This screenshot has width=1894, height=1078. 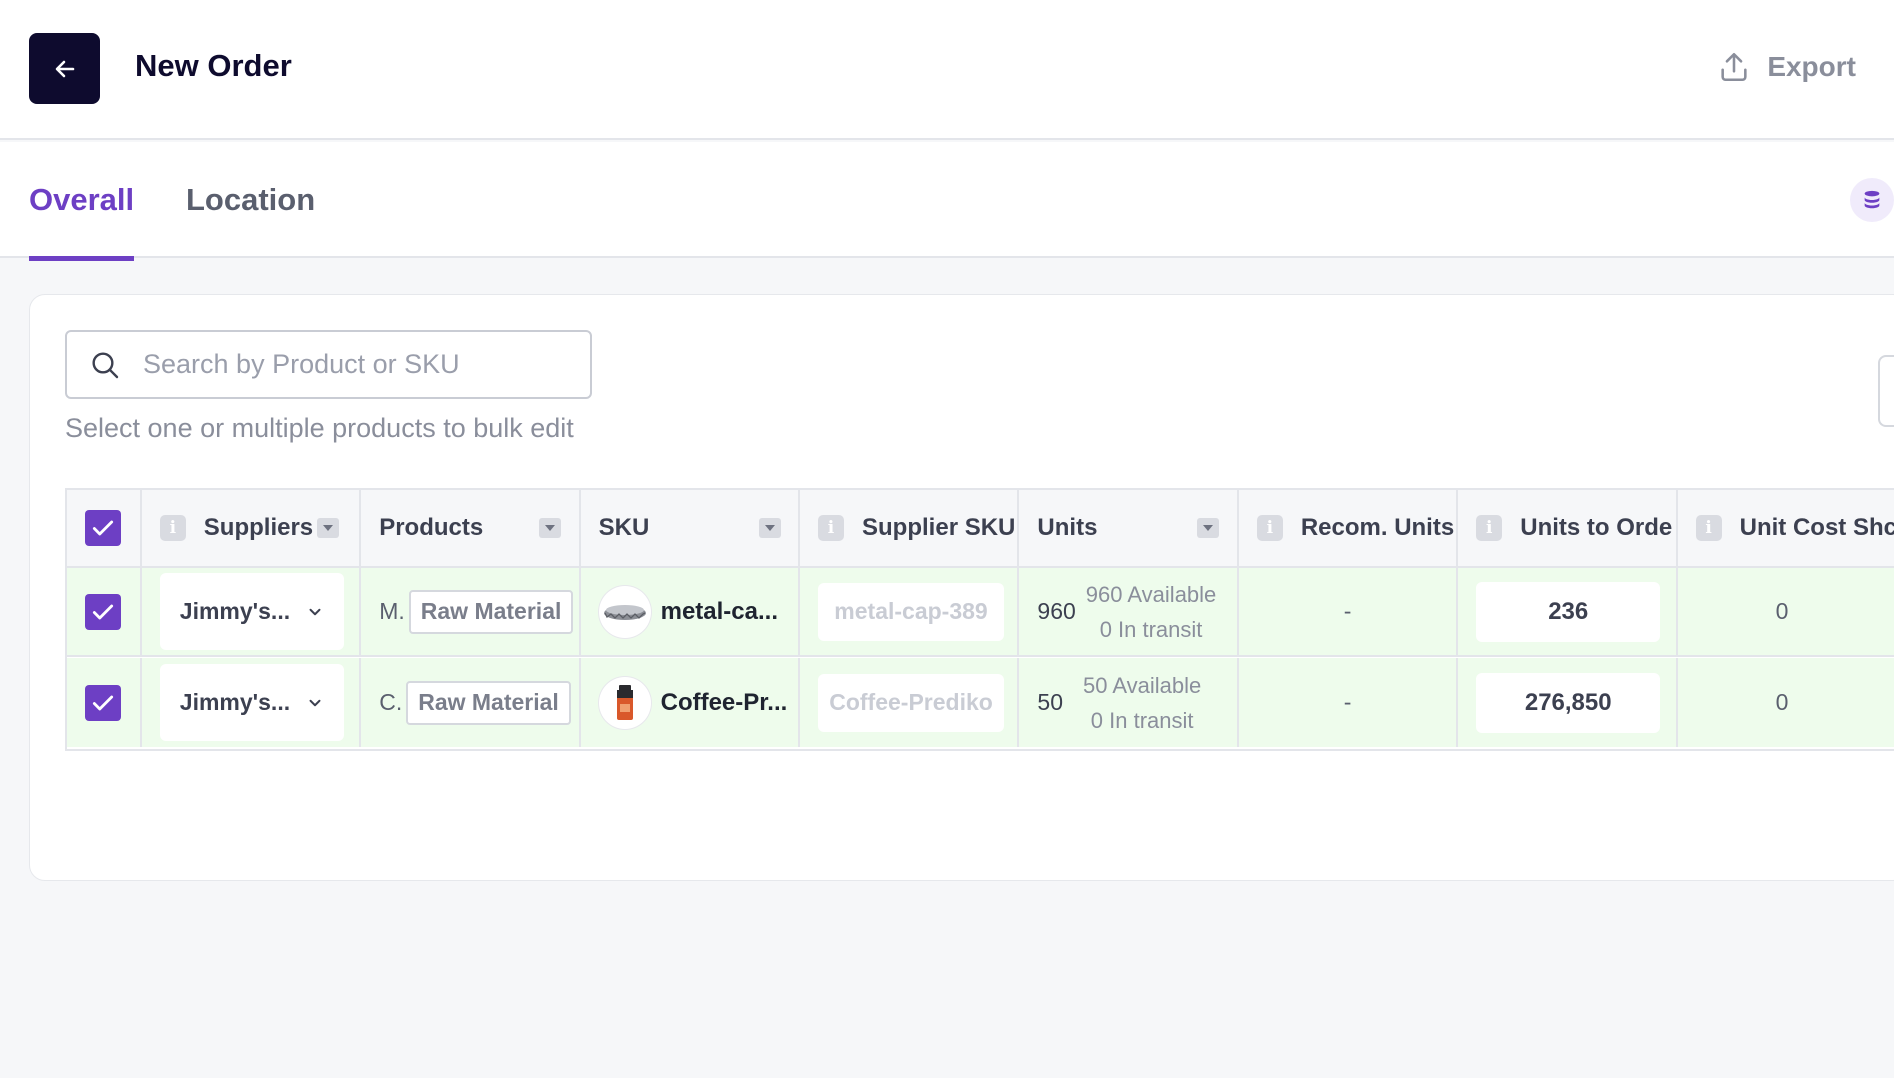 I want to click on column-units-to-order: i Units to Orde, so click(x=1568, y=528).